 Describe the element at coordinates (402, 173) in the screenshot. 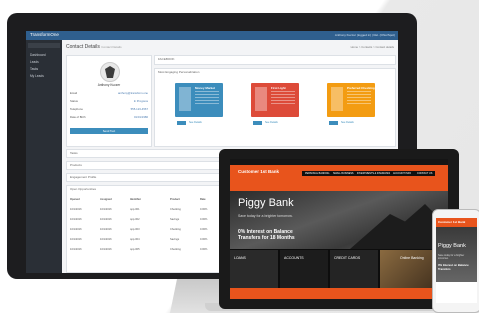

I see `nav-account-info: ACCOUNT INFO` at that location.